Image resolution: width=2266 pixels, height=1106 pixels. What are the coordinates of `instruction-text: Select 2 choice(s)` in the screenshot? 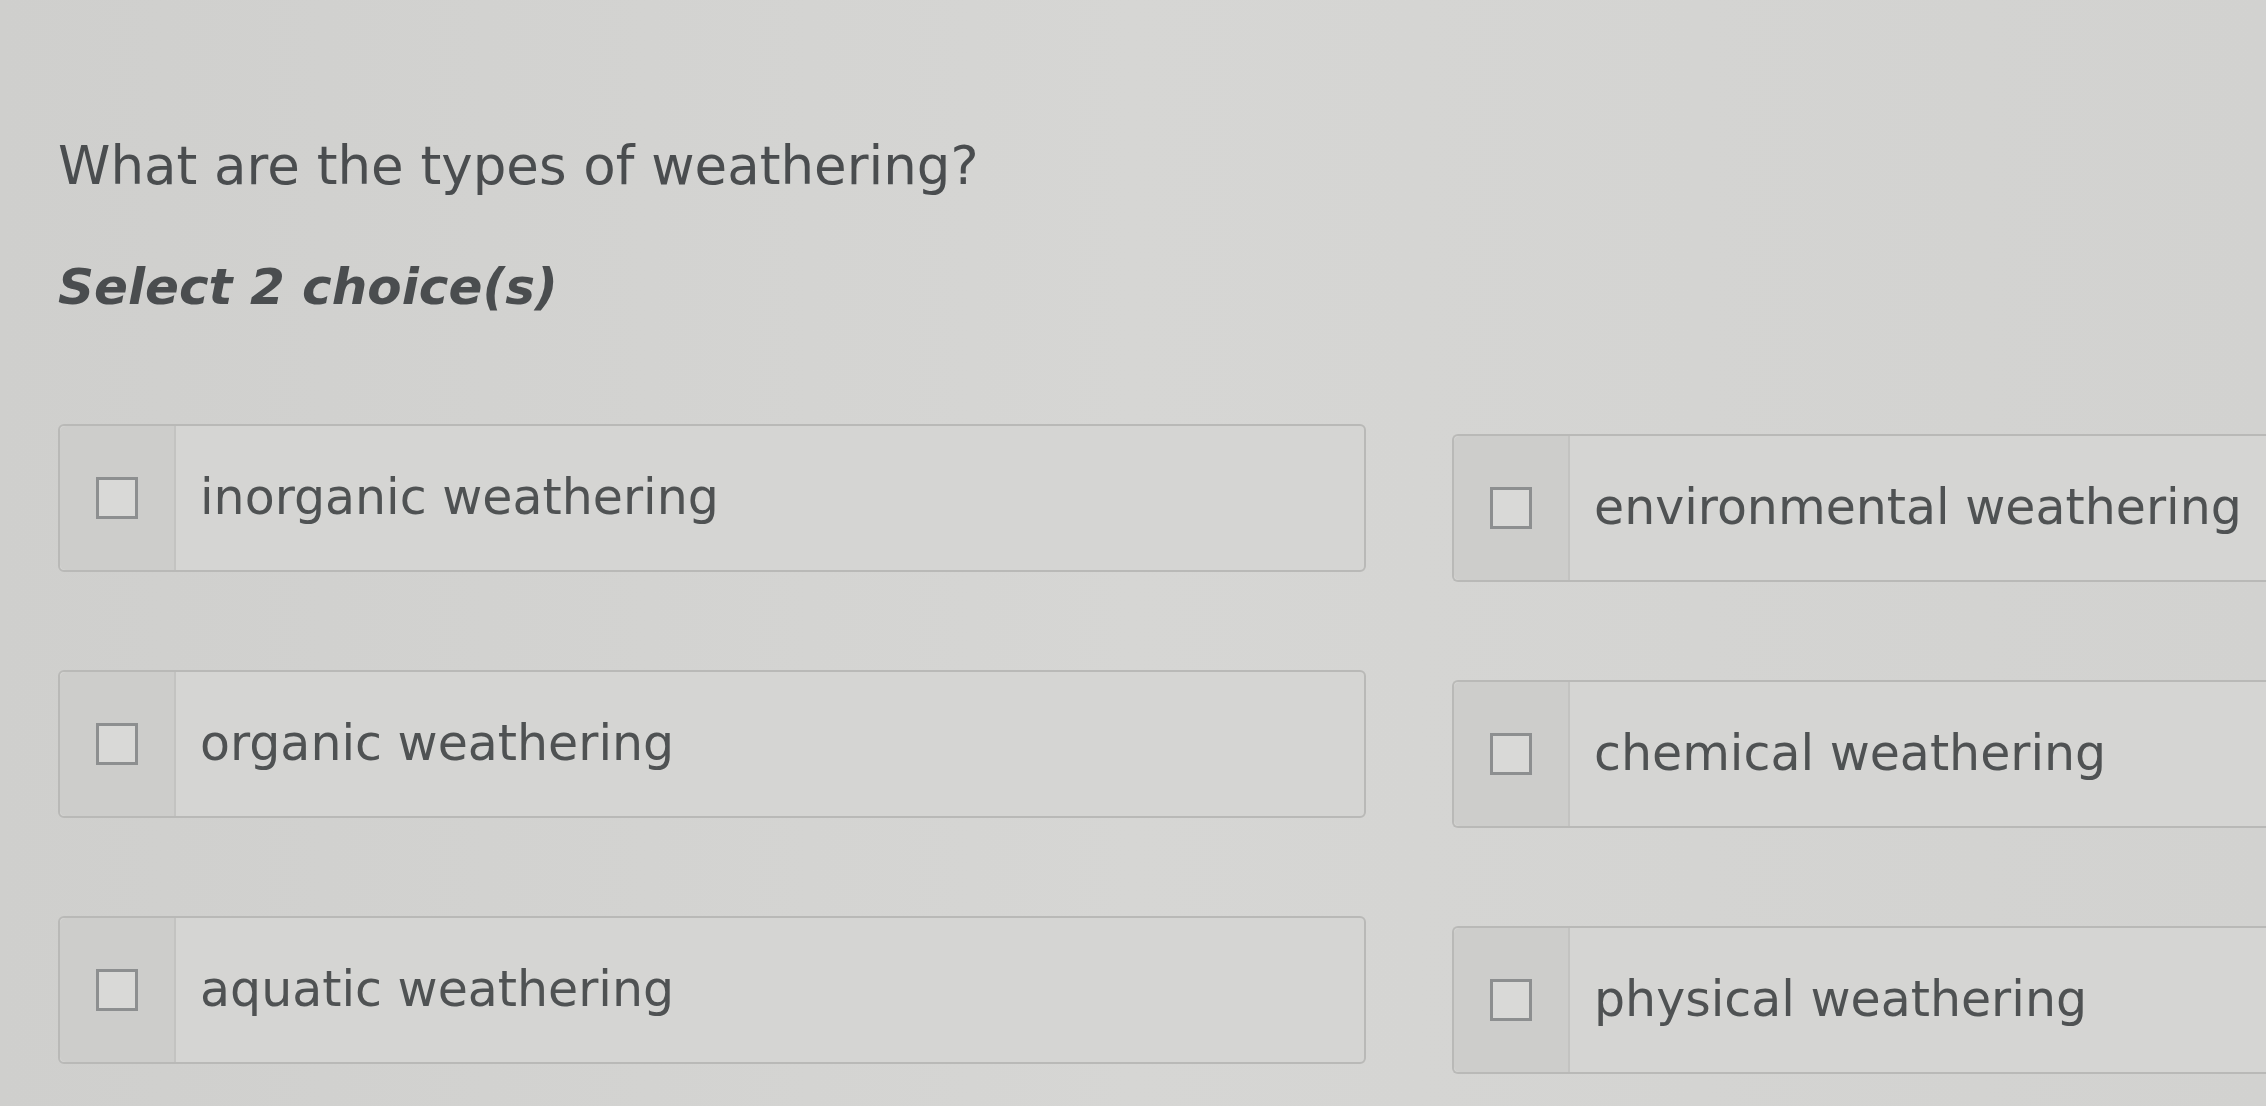 It's located at (308, 287).